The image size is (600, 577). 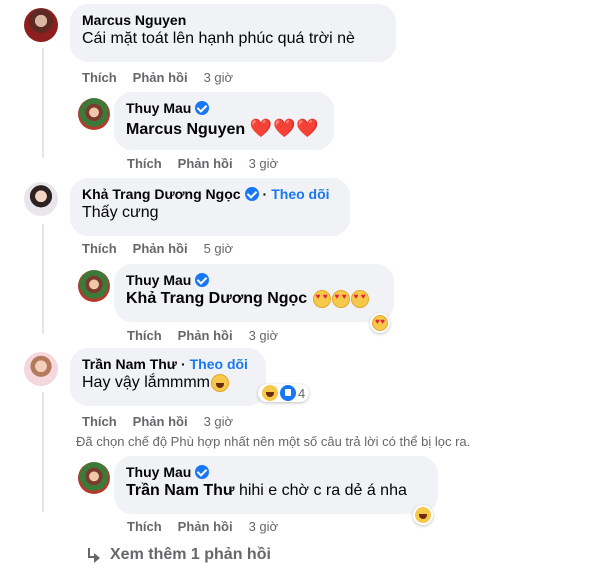 What do you see at coordinates (120, 212) in the screenshot?
I see `comment-text: Thấy cưng` at bounding box center [120, 212].